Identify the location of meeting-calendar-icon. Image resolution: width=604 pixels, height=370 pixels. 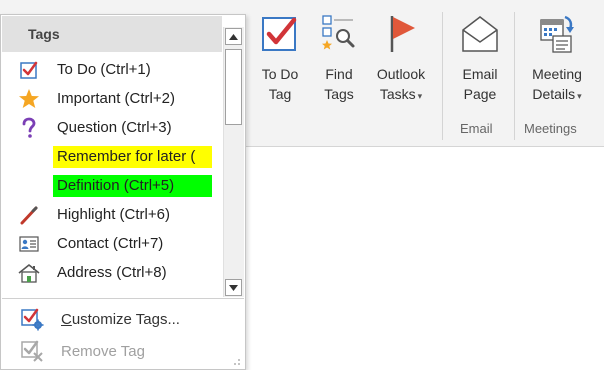
(557, 34).